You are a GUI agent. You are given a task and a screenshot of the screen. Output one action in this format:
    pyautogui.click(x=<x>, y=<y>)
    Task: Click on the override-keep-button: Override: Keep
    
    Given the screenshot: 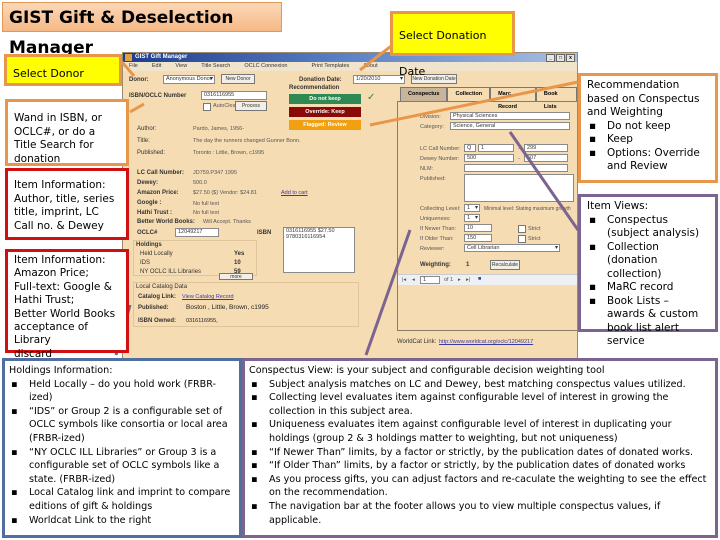 What is the action you would take?
    pyautogui.click(x=325, y=112)
    